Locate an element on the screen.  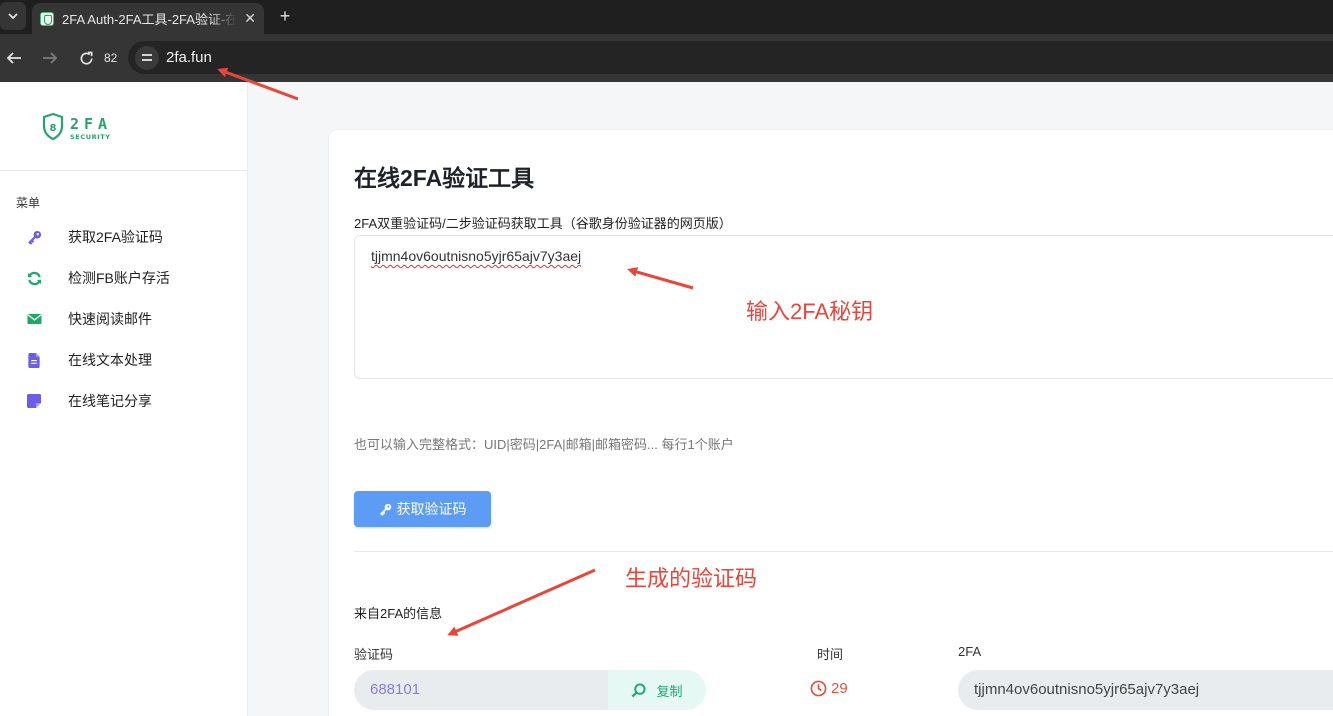
copy-button: 复制 is located at coordinates (657, 690).